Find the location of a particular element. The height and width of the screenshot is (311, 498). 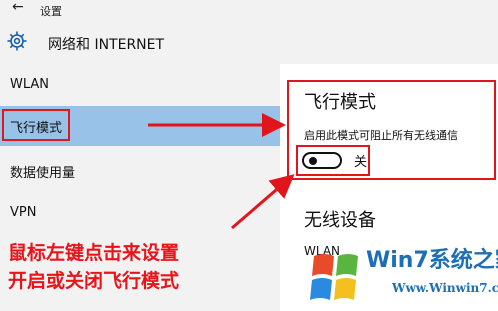

watermark-url: Www.Winwin7.com is located at coordinates (445, 288).